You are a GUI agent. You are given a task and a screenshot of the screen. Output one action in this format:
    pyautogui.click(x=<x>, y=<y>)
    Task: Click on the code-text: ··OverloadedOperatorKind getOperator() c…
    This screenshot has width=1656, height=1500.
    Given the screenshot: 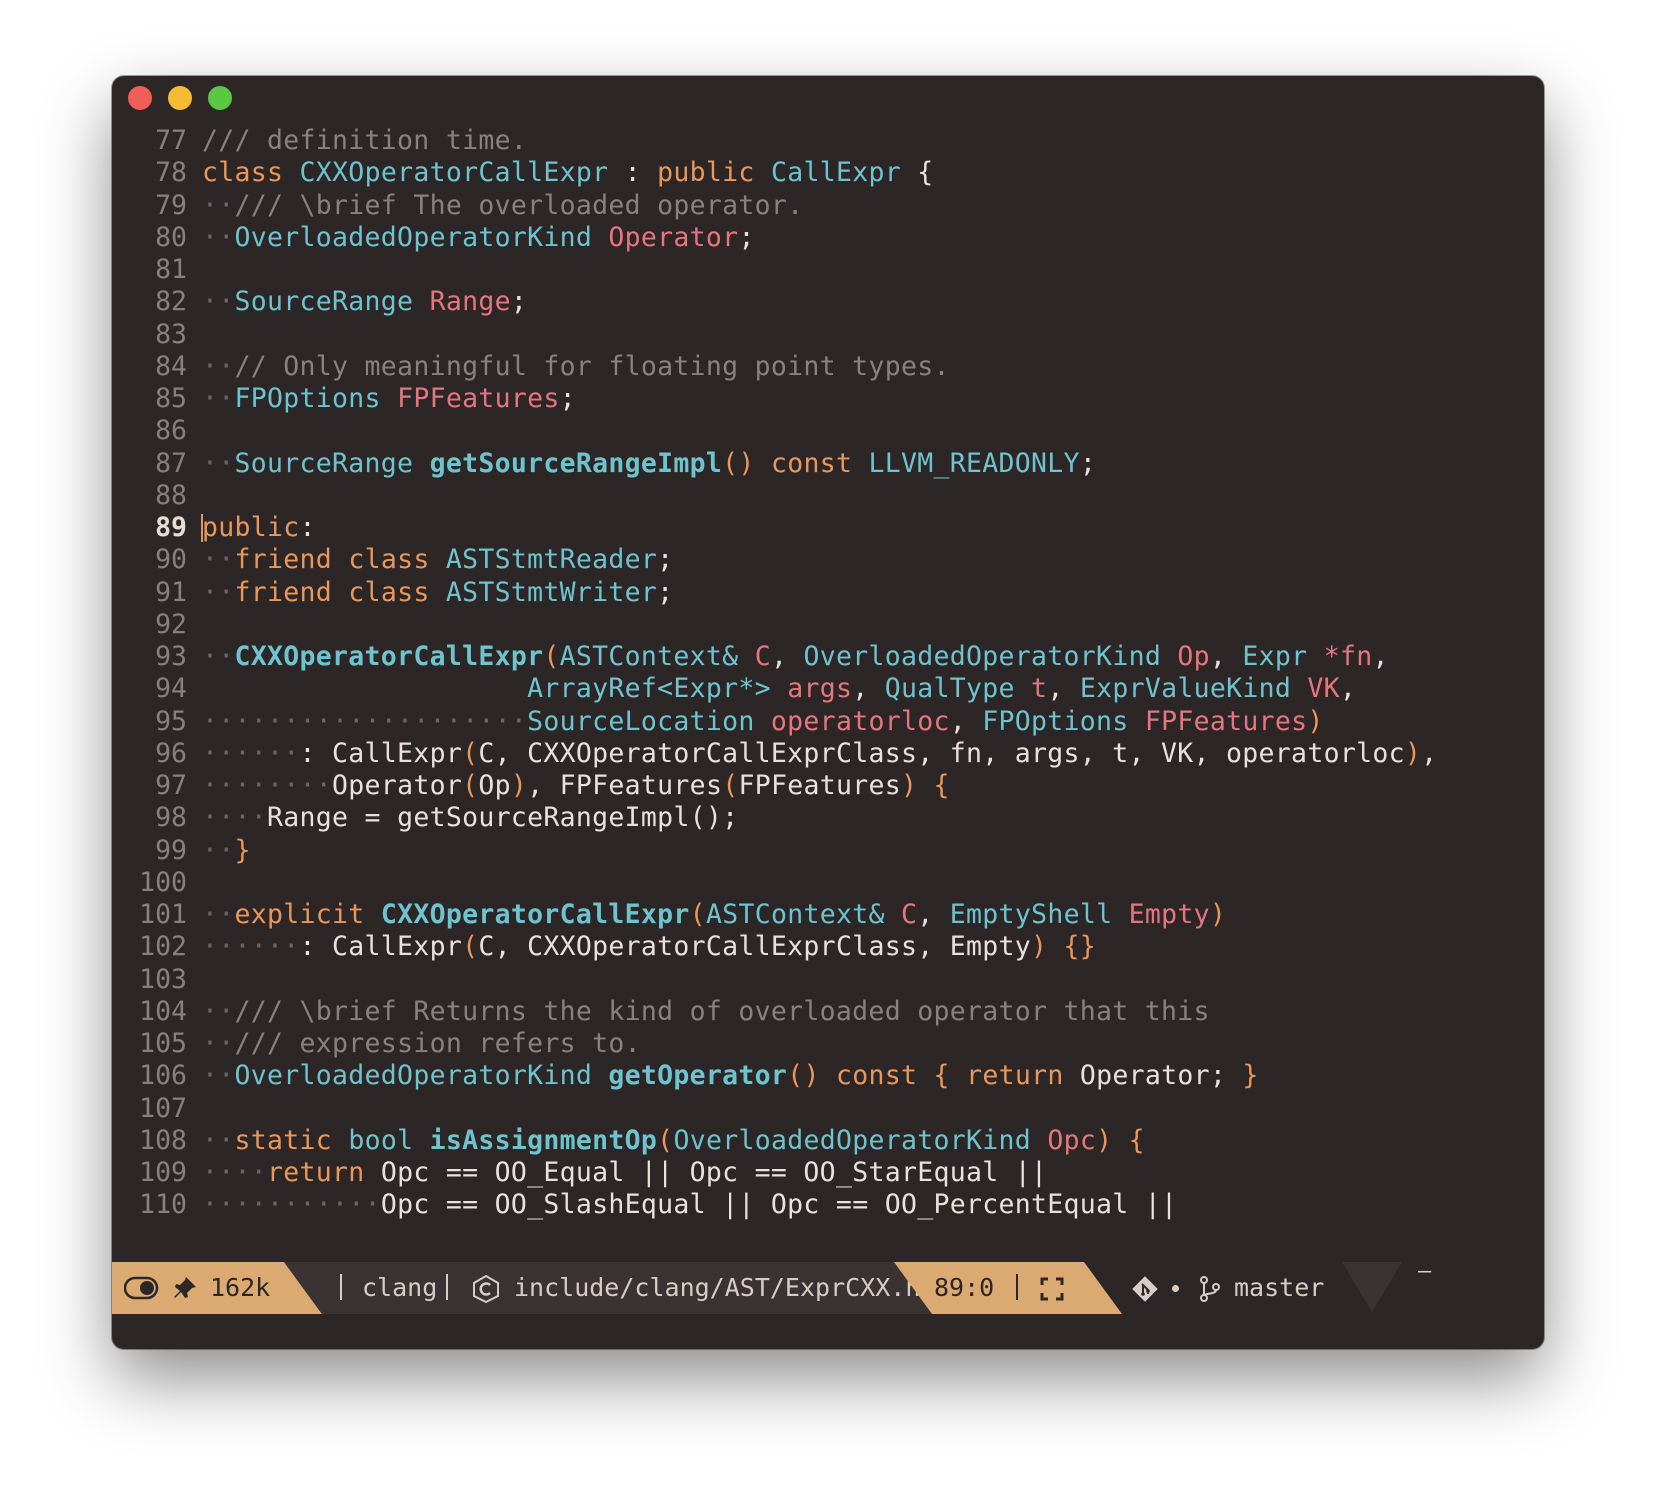 What is the action you would take?
    pyautogui.click(x=730, y=1076)
    